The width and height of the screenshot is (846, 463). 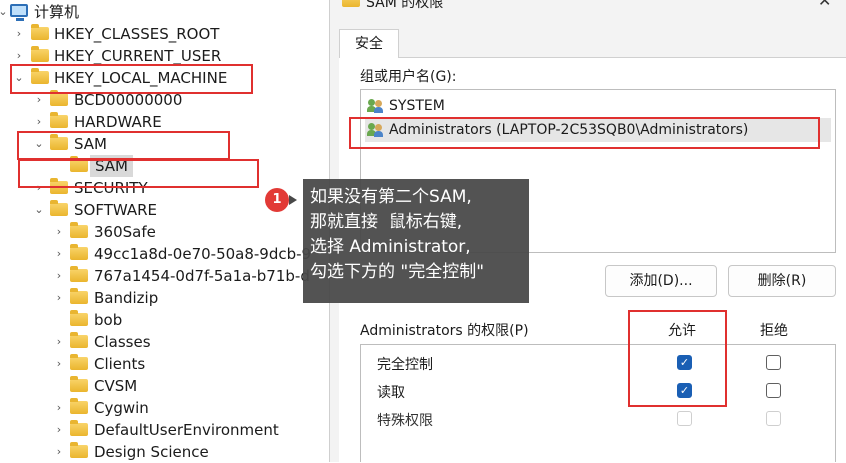 What do you see at coordinates (202, 276) in the screenshot?
I see `tree-item-label: 767a1454-0d7f-5a1a-b71b-d01a` at bounding box center [202, 276].